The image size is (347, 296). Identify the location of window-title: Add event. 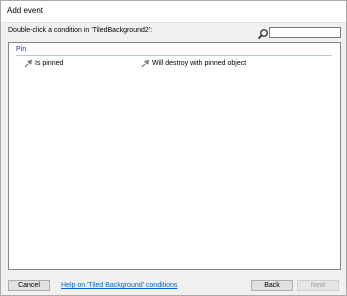
(25, 10).